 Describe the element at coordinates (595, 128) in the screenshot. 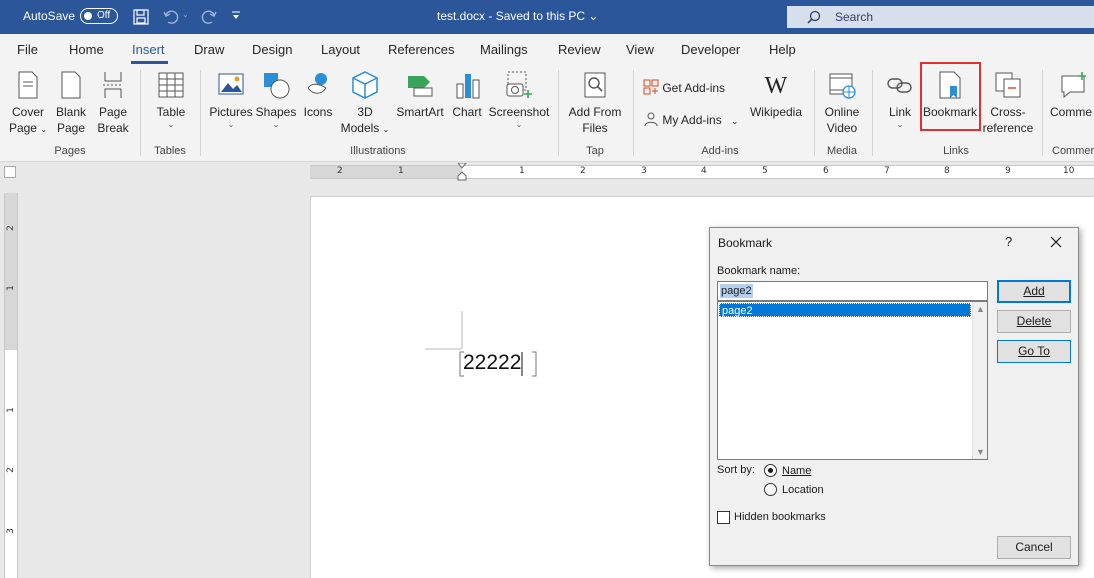

I see `add-from-files-label-2: Files` at that location.